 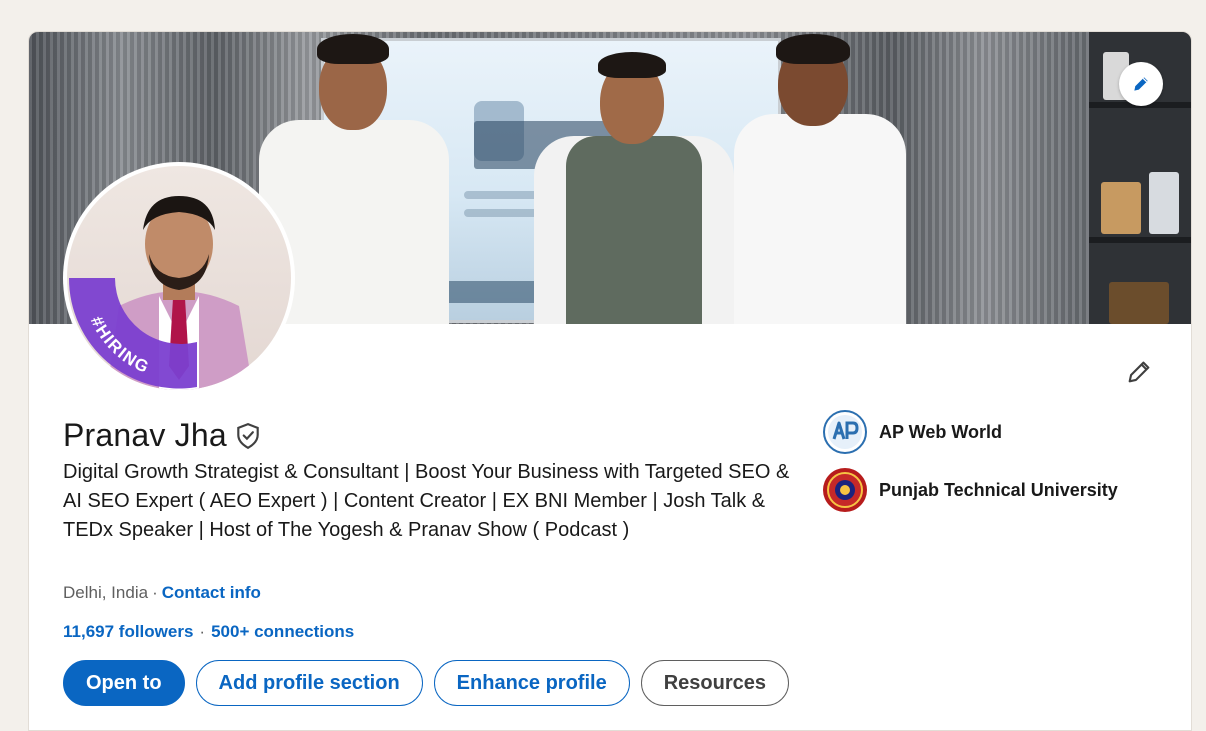 I want to click on ptu-seal-logo, so click(x=845, y=490).